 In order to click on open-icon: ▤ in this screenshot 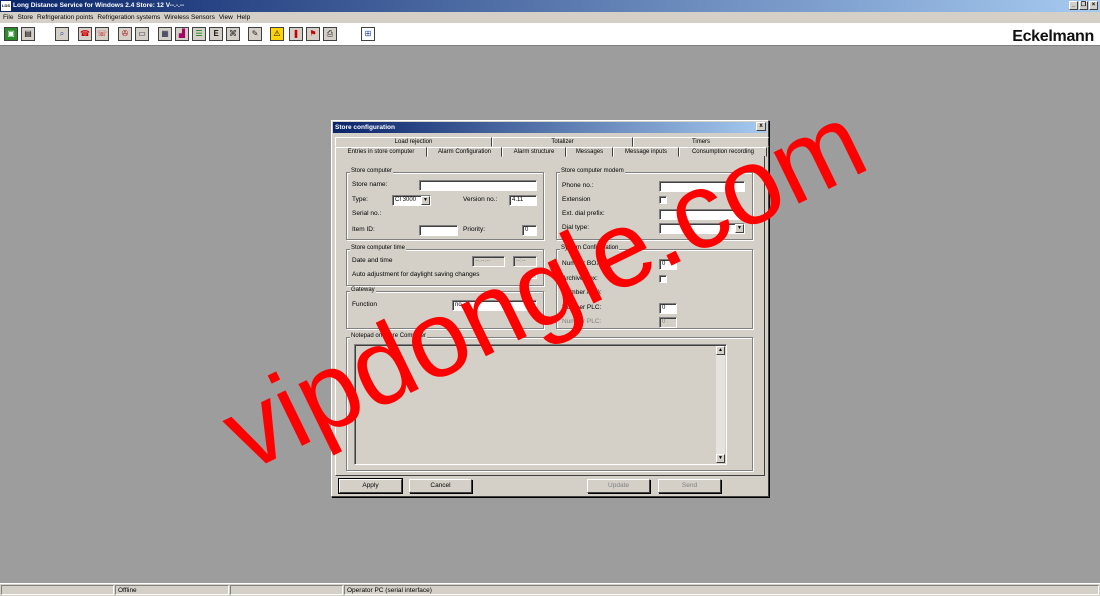, I will do `click(28, 34)`.